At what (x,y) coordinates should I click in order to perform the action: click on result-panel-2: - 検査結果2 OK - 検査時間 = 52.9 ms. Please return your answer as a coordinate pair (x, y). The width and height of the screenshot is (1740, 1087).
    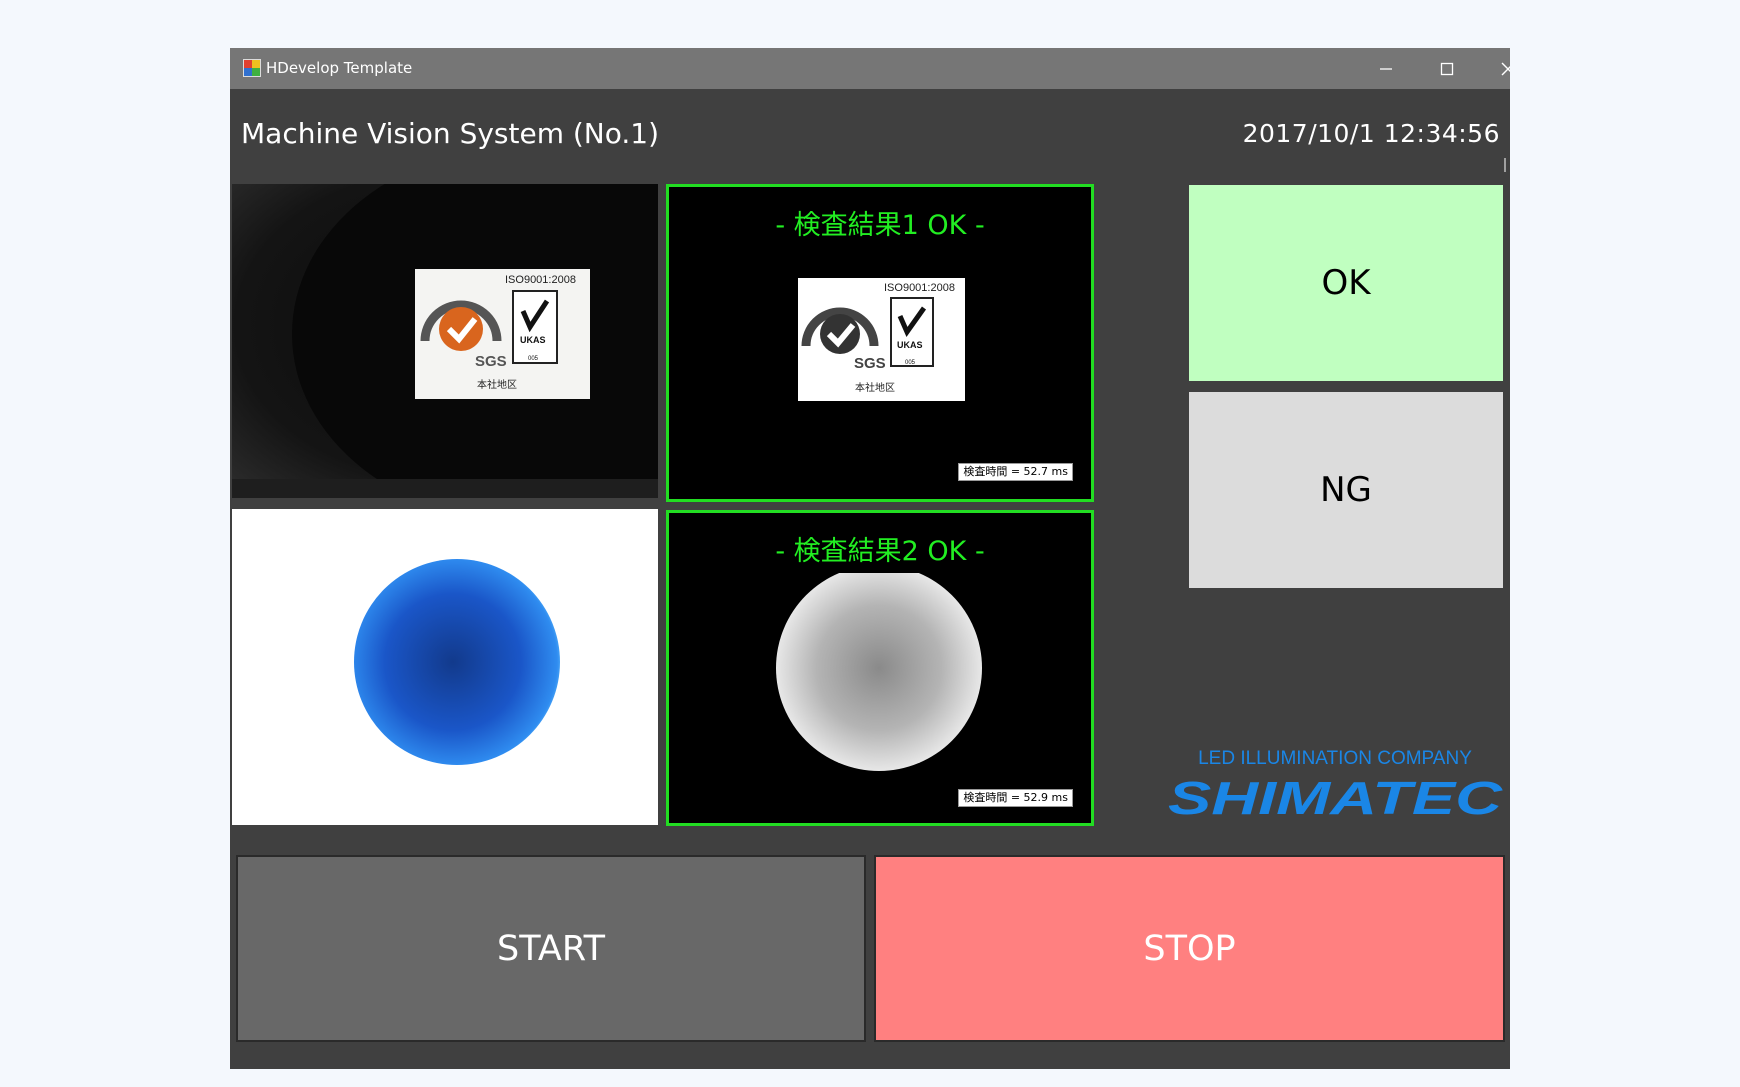
    Looking at the image, I should click on (880, 668).